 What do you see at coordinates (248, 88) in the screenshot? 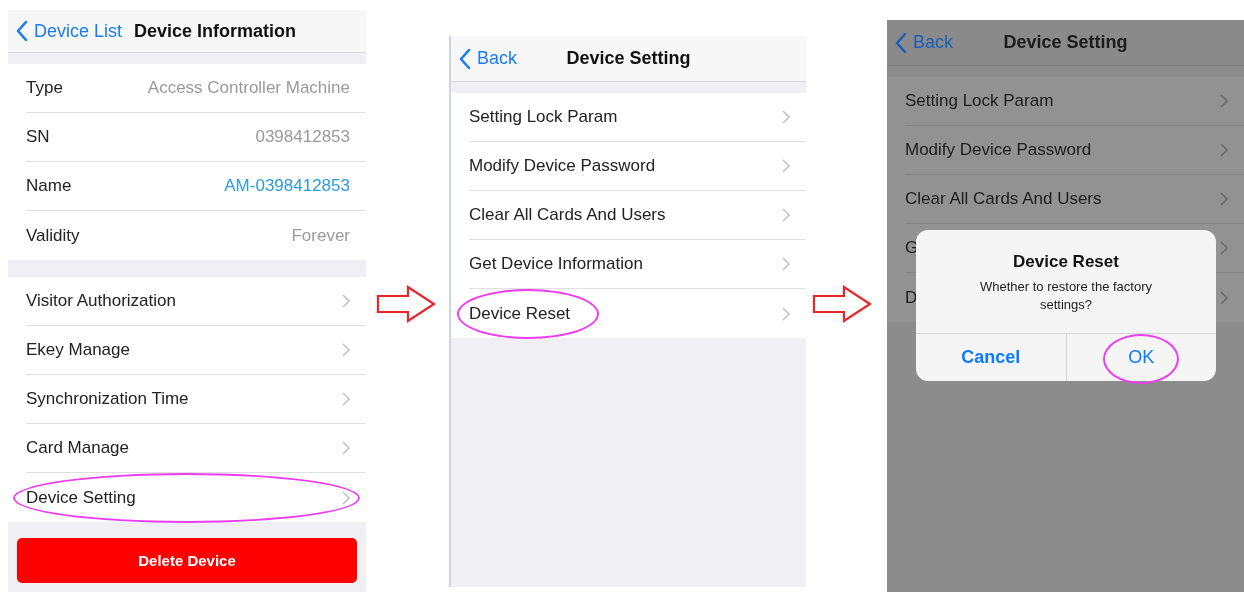
I see `row-value: Access Controller Machine` at bounding box center [248, 88].